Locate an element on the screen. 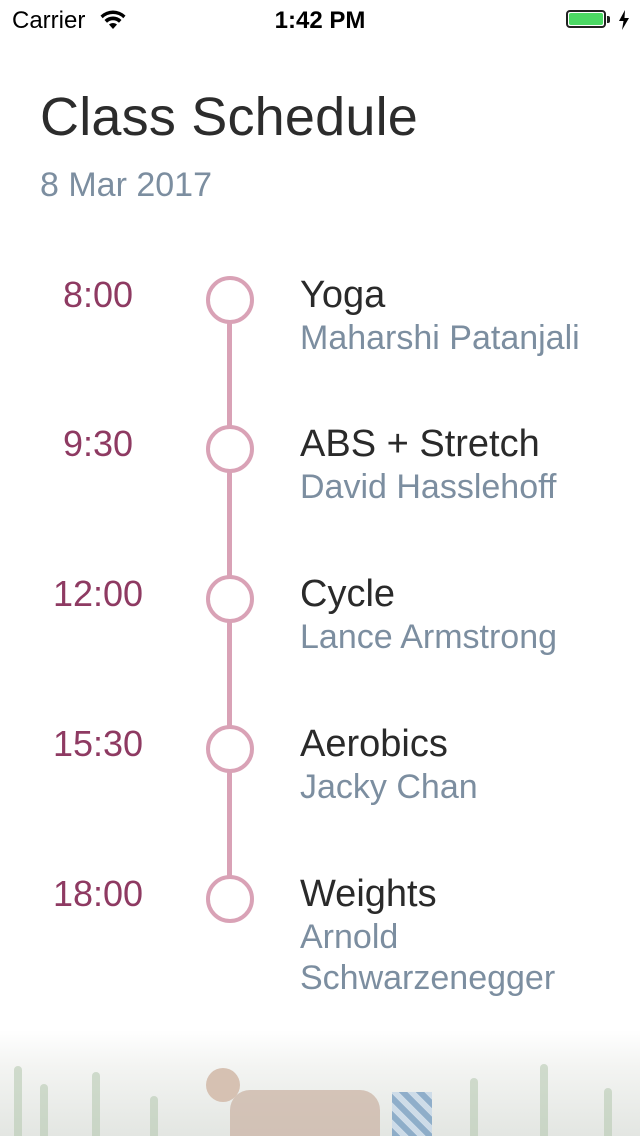  class-name: Weights is located at coordinates (368, 894).